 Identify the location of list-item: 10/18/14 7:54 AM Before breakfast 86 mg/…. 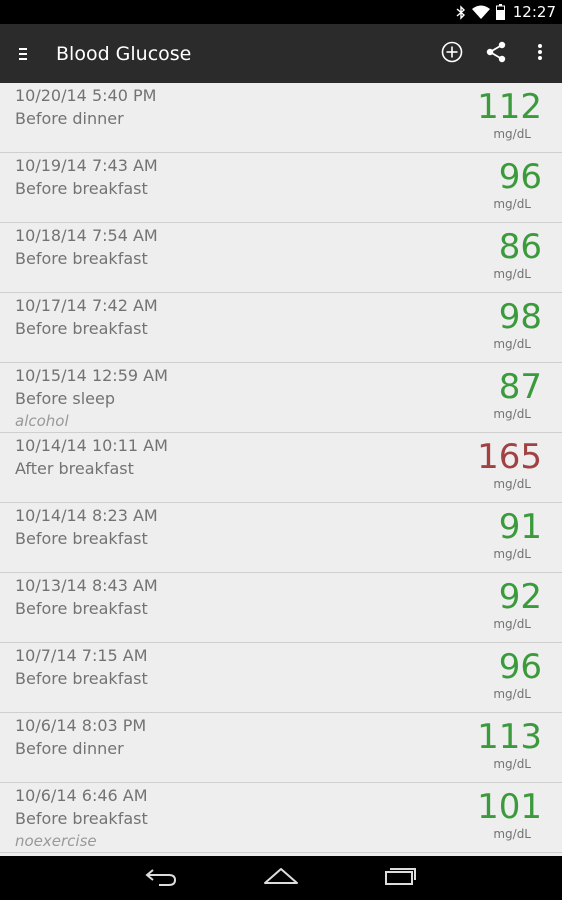
(281, 258).